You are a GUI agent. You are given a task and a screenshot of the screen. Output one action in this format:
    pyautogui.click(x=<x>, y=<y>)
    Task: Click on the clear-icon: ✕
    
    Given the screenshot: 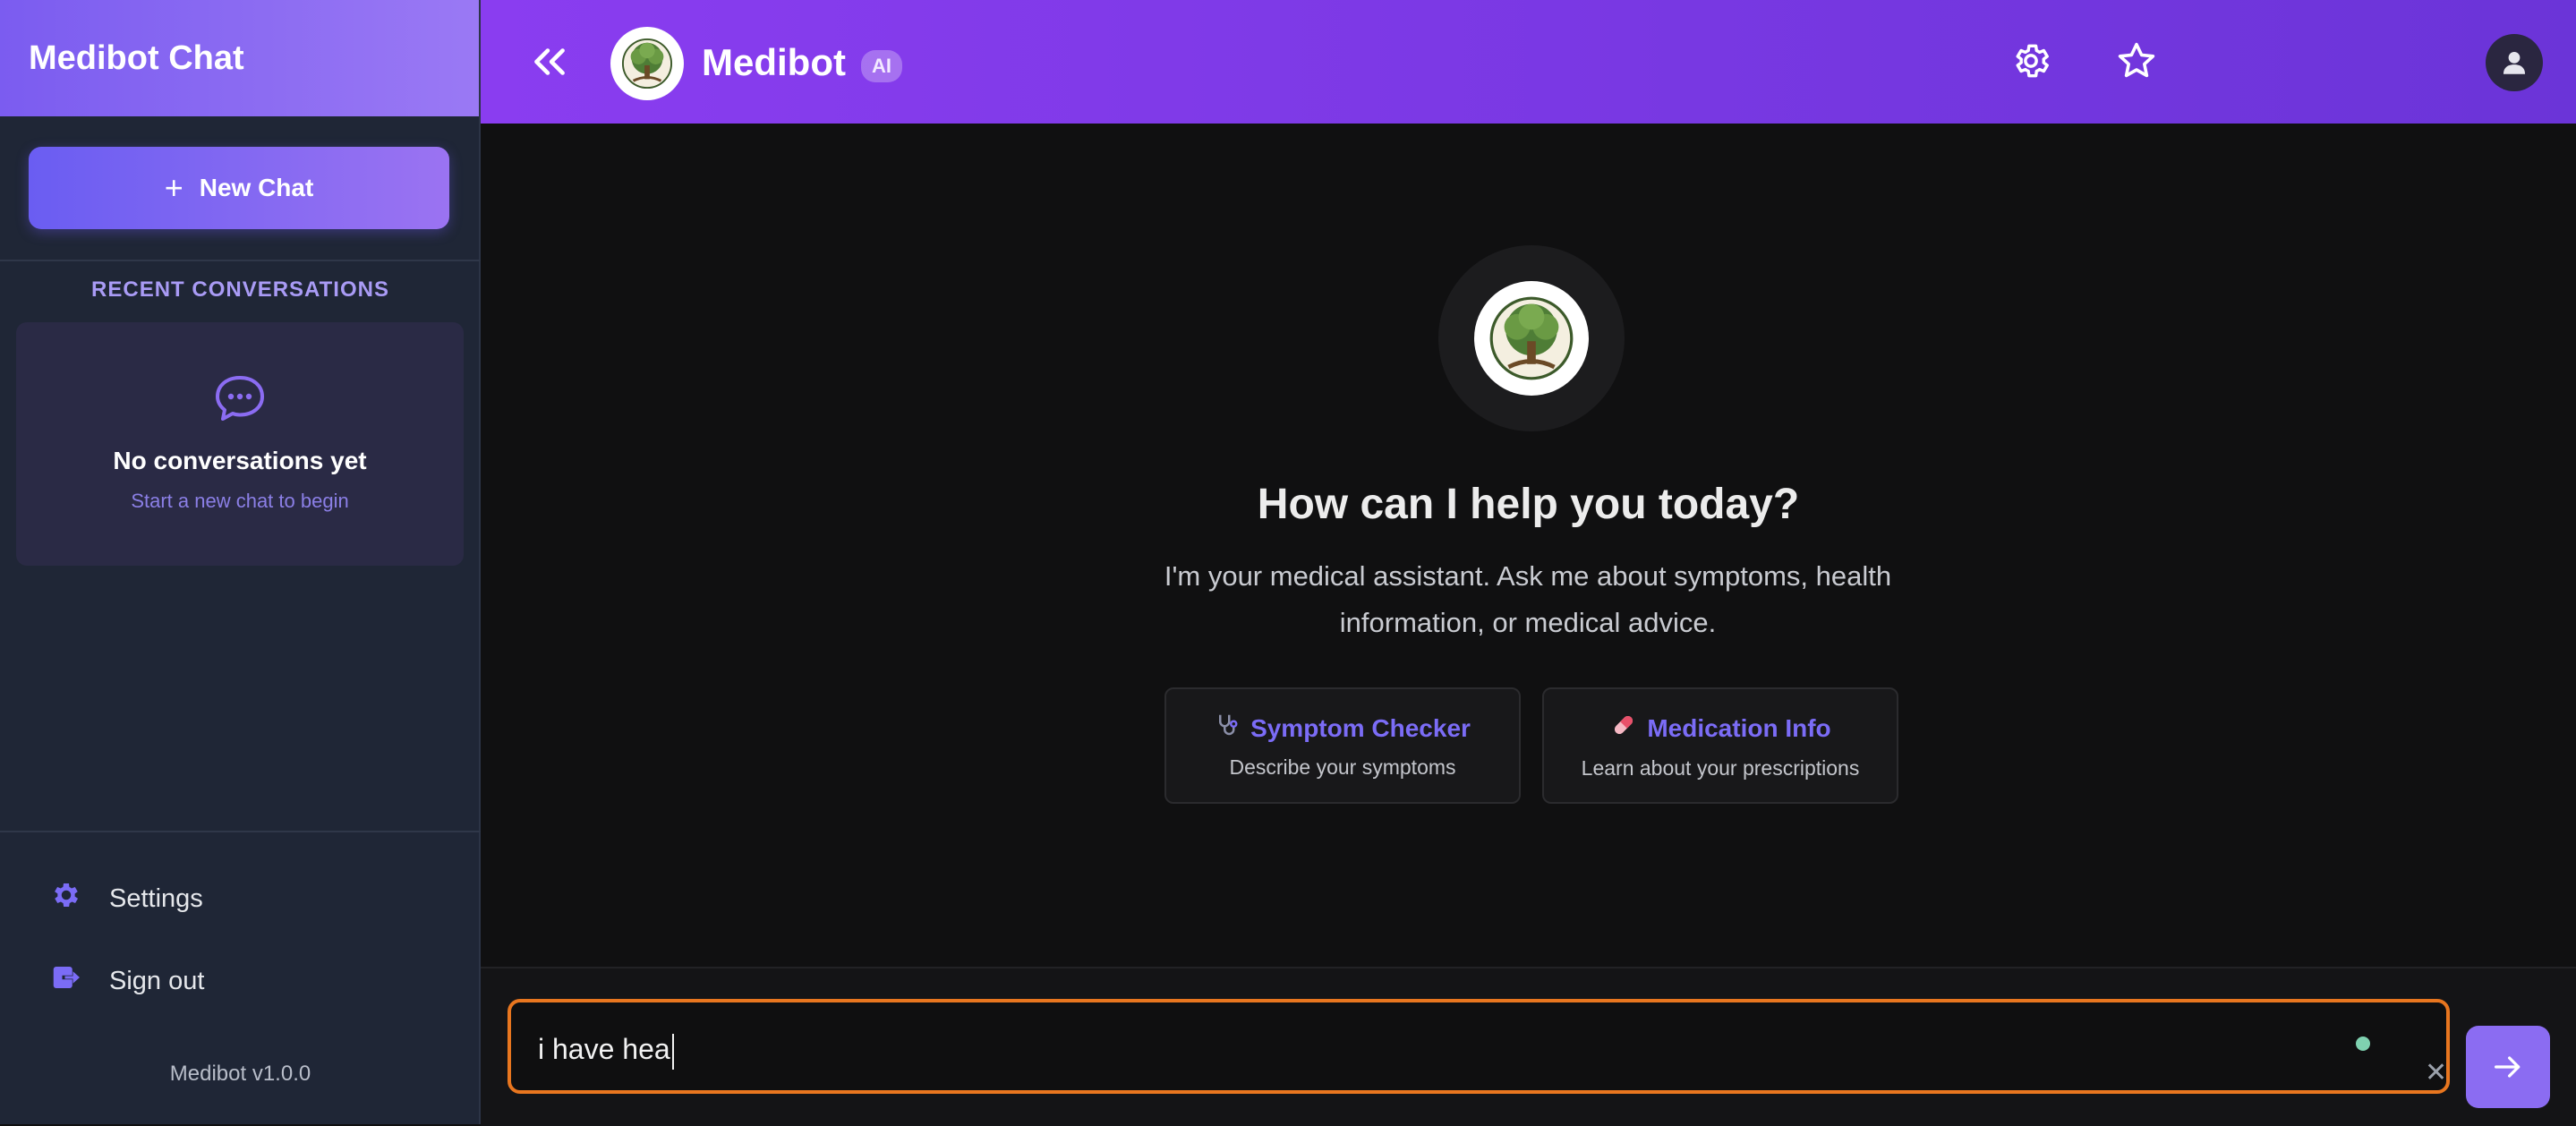 What is the action you would take?
    pyautogui.click(x=2436, y=1074)
    